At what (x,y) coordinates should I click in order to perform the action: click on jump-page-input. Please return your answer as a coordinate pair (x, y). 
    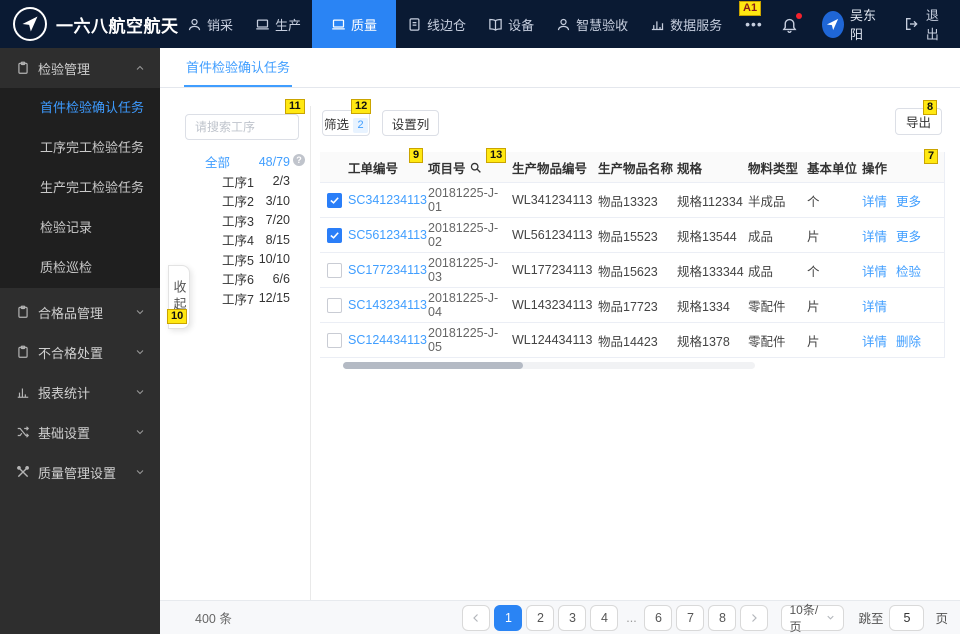
    Looking at the image, I should click on (907, 617).